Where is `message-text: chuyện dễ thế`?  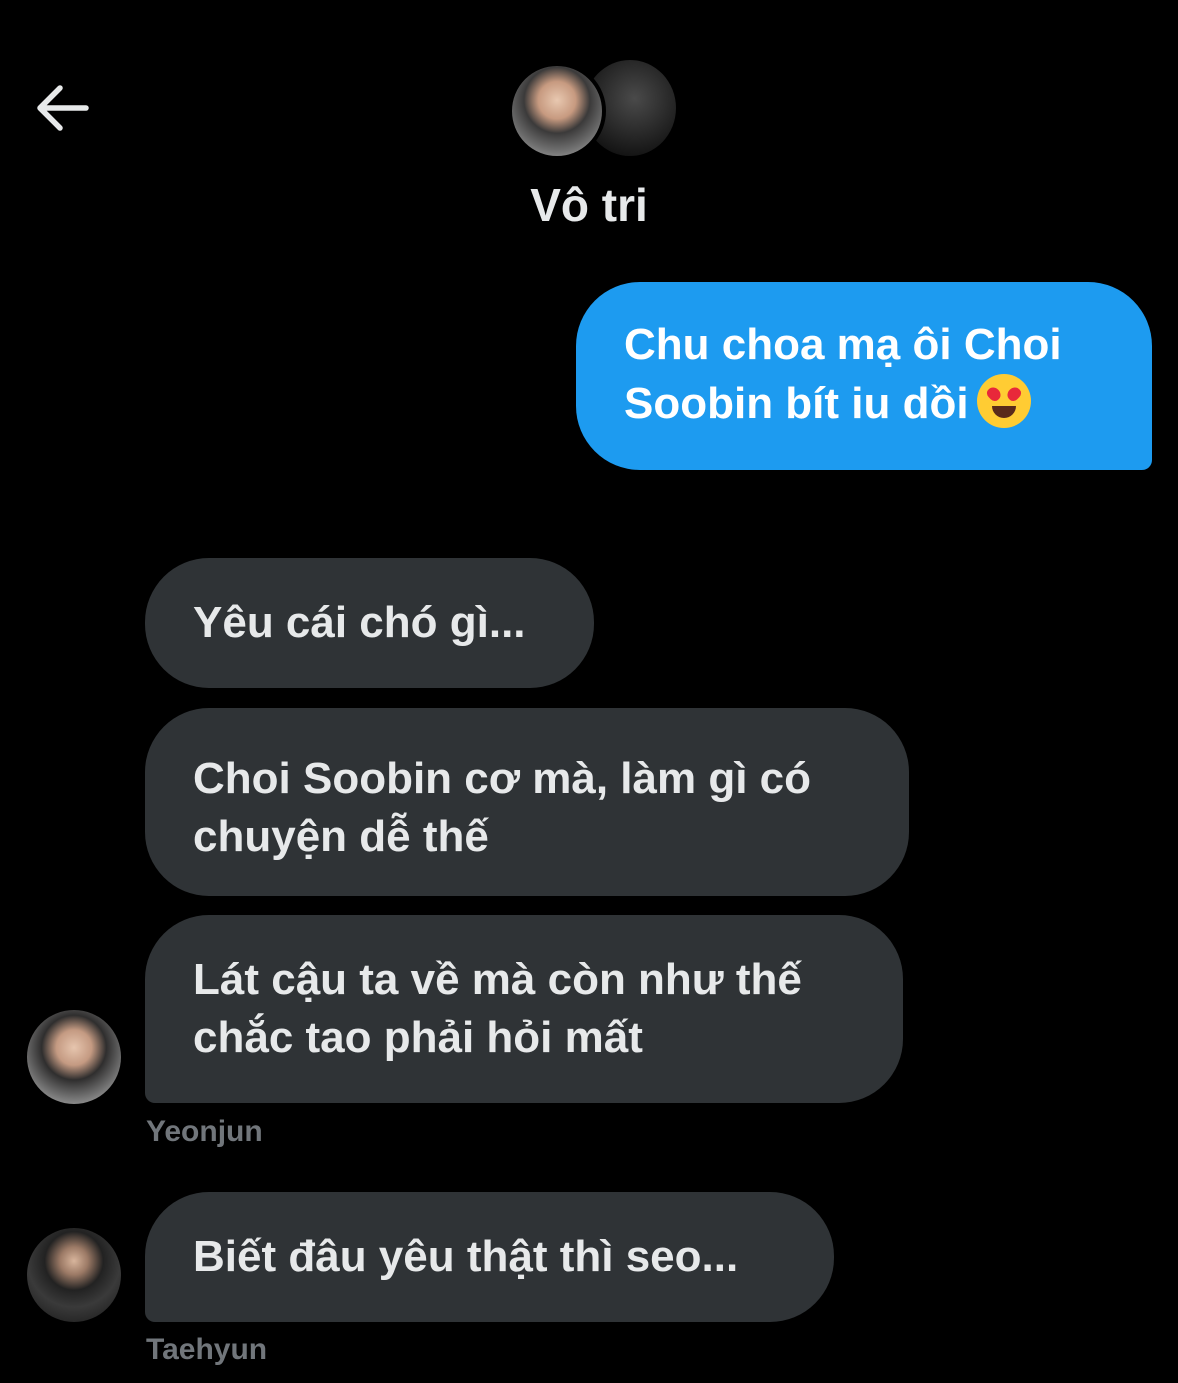
message-text: chuyện dễ thế is located at coordinates (341, 836).